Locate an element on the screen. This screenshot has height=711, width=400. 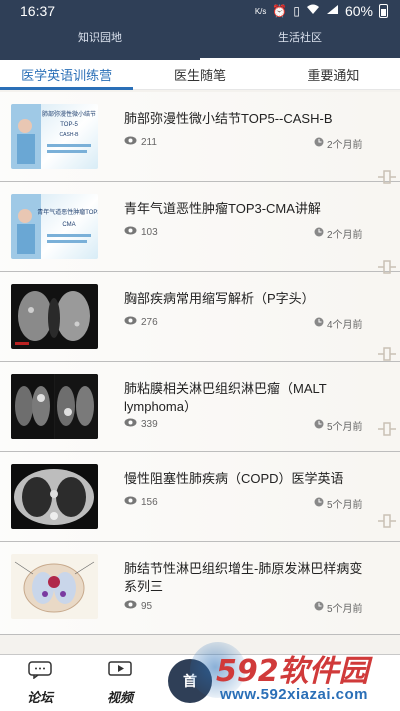
list-item: 慢性阻塞性肺疾病（COPD）医学英语 156 5个月前 is located at coordinates (200, 497).